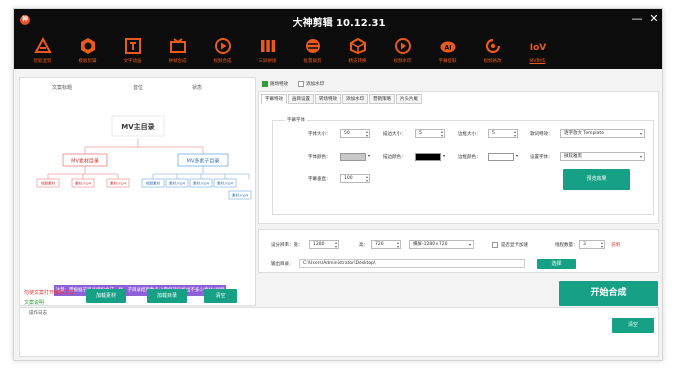 The image size is (676, 372). What do you see at coordinates (222, 53) in the screenshot?
I see `tool-video-merge: 视频合成` at bounding box center [222, 53].